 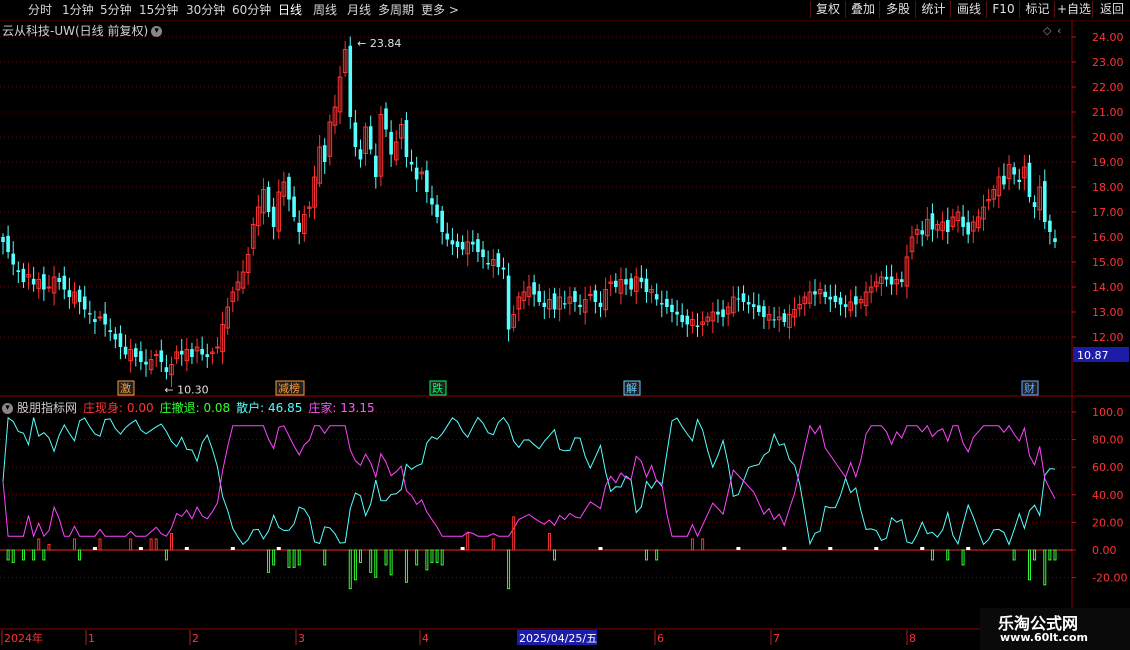 I want to click on price-tick-label: 16.00, so click(x=1108, y=237).